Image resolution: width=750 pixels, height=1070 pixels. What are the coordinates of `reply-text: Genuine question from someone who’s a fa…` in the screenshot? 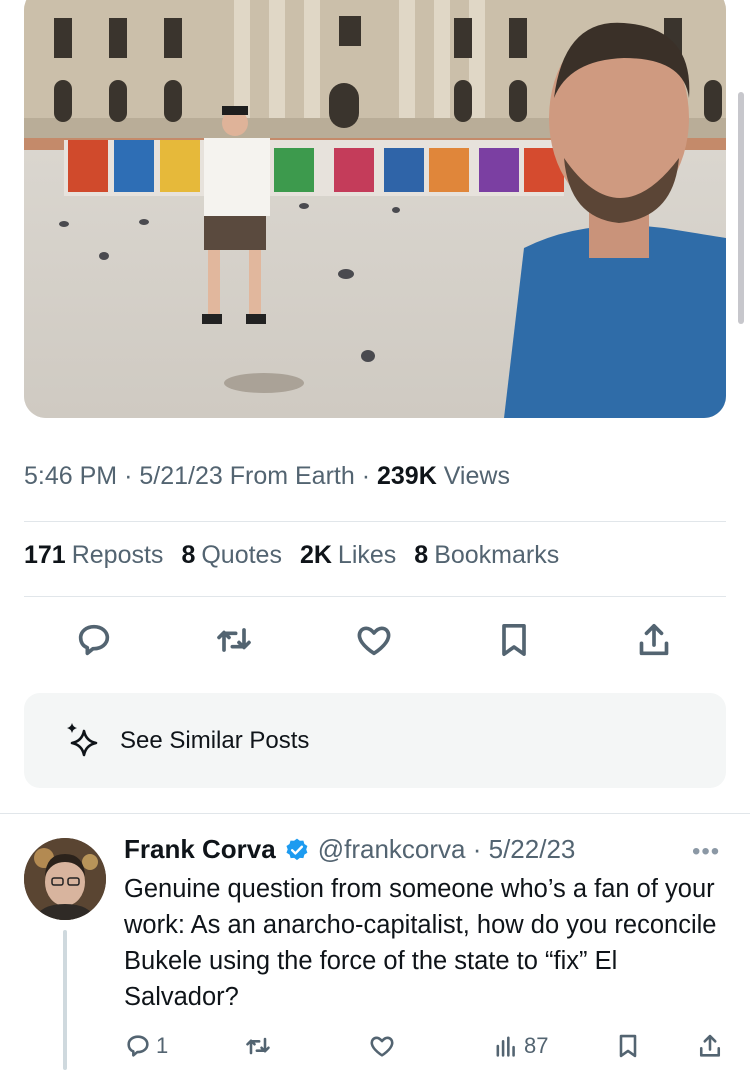 It's located at (420, 943).